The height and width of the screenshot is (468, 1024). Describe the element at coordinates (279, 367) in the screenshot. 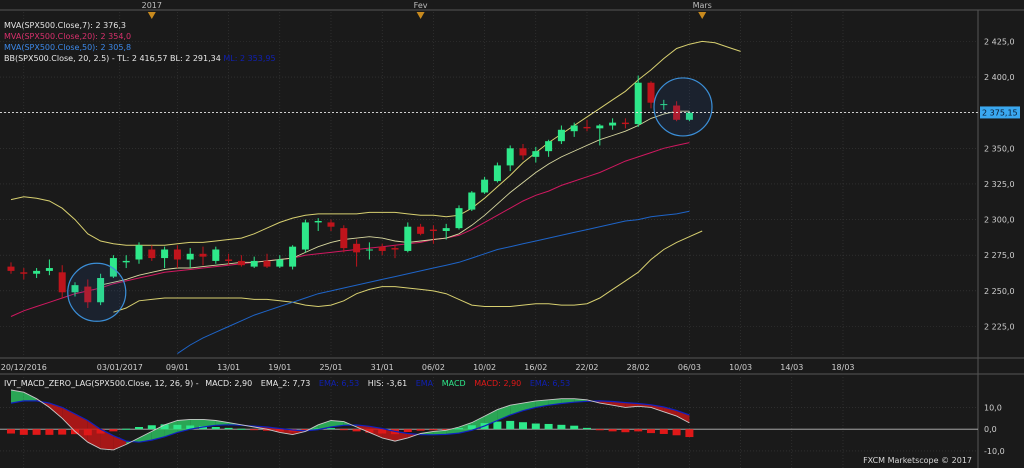

I see `date-tick-label: 19/01` at that location.